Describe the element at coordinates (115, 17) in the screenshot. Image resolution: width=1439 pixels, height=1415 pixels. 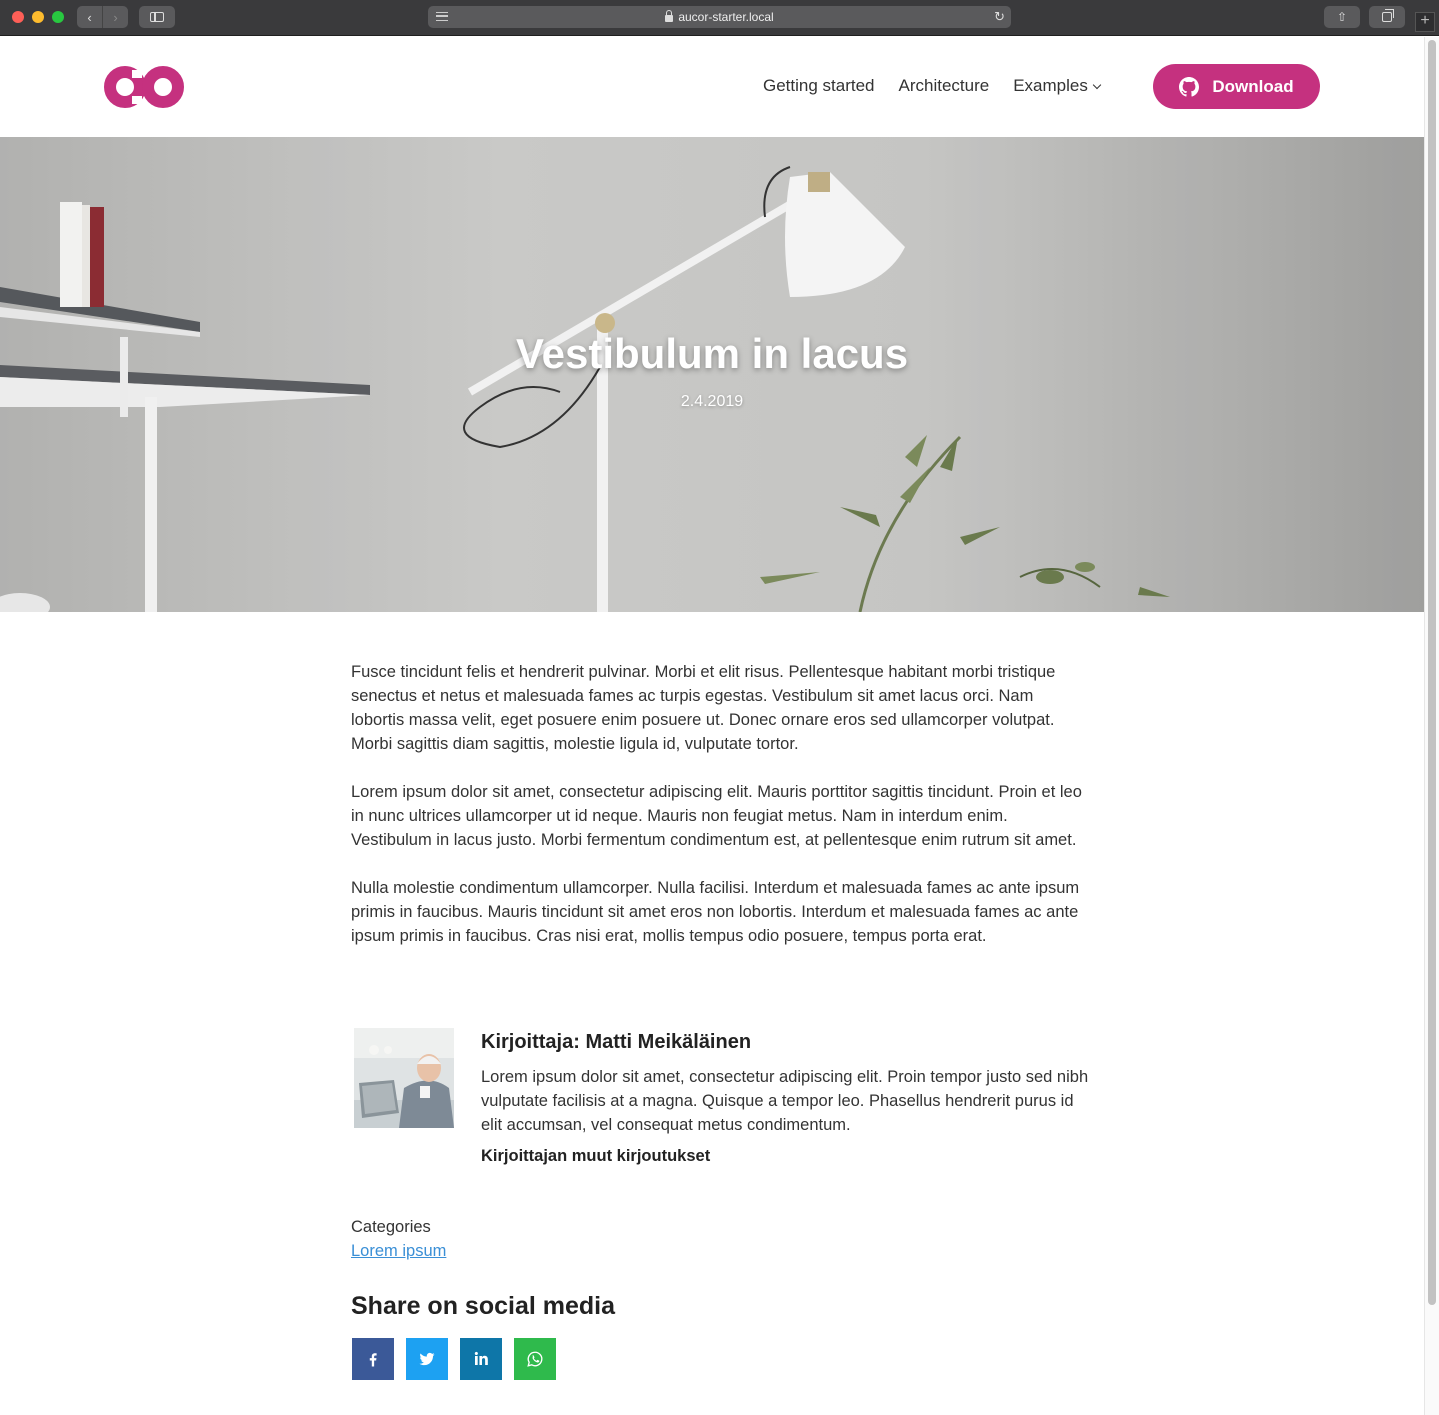
I see `forward-button: ›` at that location.